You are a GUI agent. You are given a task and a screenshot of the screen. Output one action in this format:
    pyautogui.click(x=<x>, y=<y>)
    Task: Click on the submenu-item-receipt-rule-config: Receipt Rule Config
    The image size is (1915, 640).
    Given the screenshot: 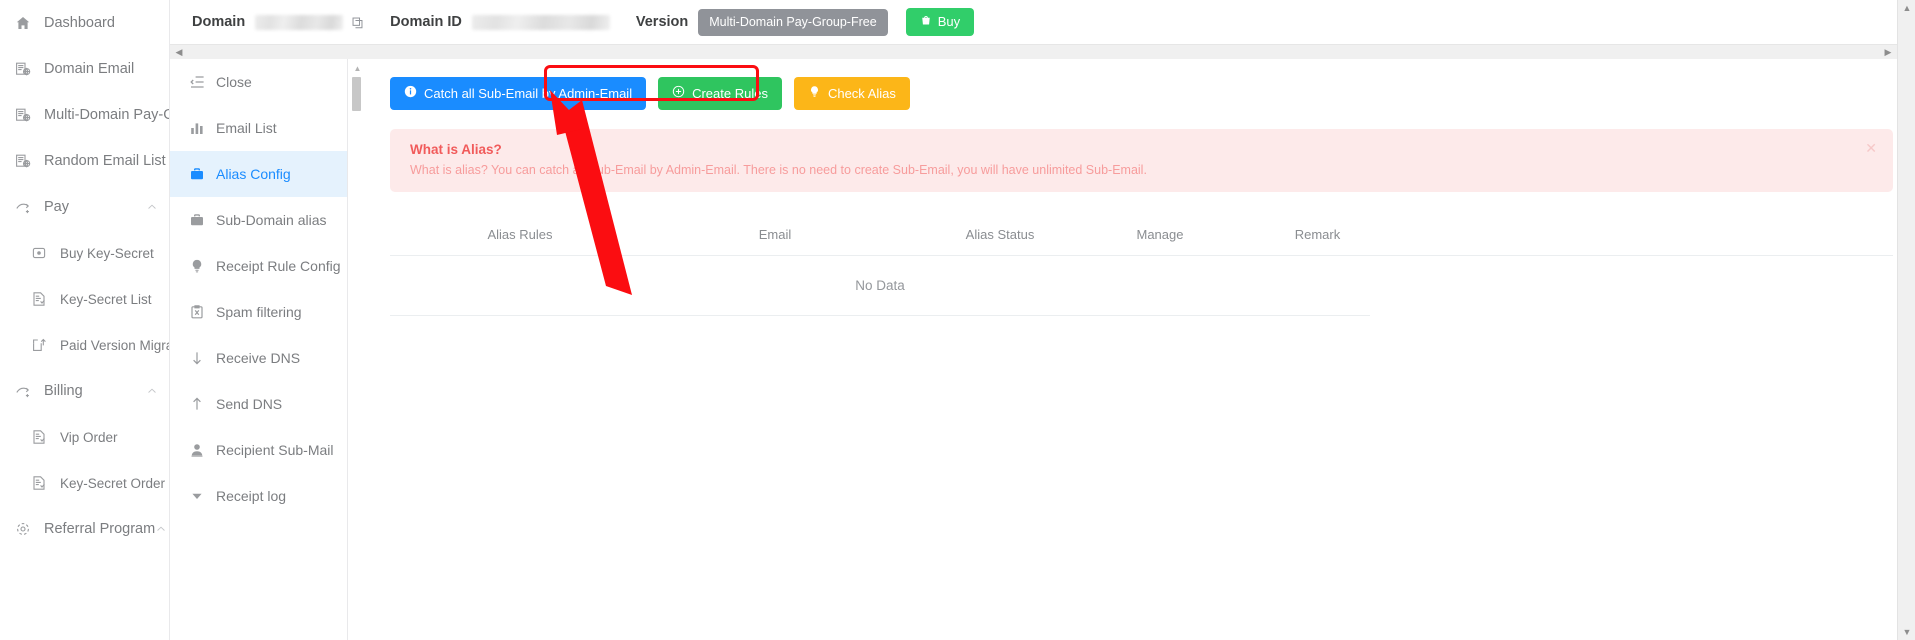 What is the action you would take?
    pyautogui.click(x=258, y=266)
    